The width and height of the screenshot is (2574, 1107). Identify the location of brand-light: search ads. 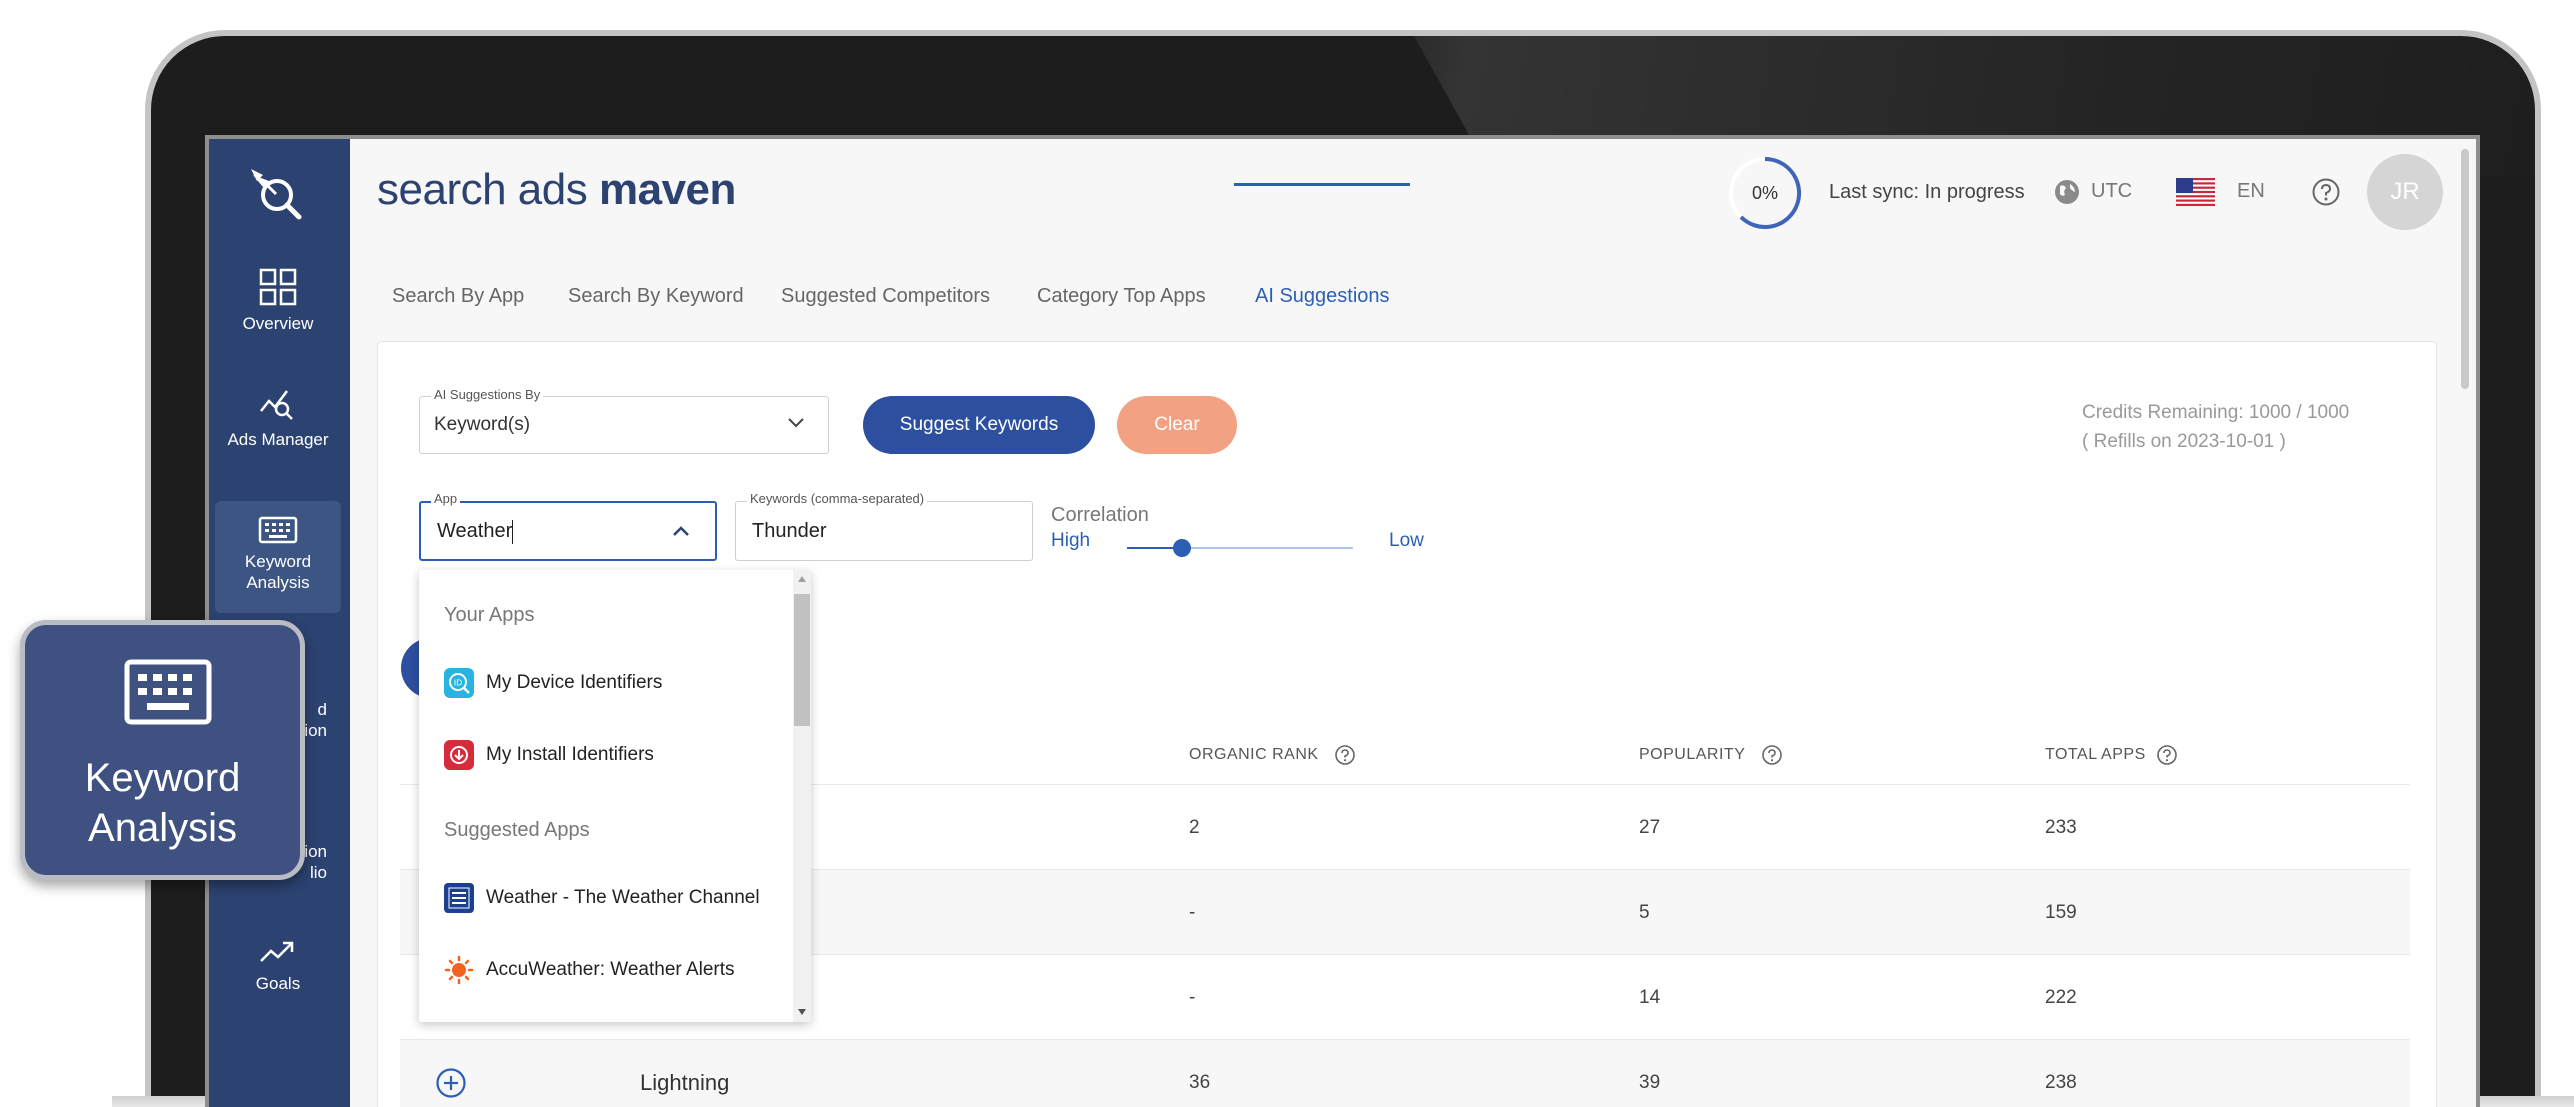
(488, 189).